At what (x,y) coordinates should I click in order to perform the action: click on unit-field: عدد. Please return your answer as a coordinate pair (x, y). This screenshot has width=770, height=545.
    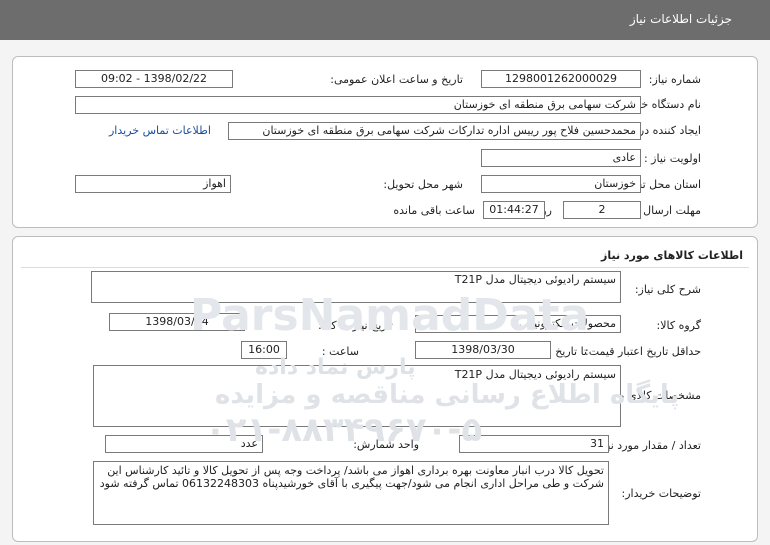
    Looking at the image, I should click on (184, 444).